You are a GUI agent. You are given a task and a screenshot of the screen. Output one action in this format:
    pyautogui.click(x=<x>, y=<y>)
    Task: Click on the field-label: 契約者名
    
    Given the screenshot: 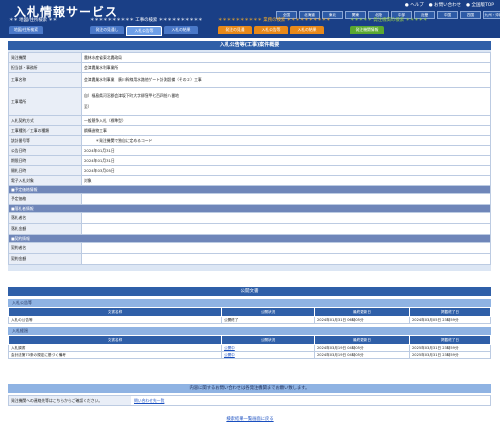 What is the action you would take?
    pyautogui.click(x=45, y=248)
    